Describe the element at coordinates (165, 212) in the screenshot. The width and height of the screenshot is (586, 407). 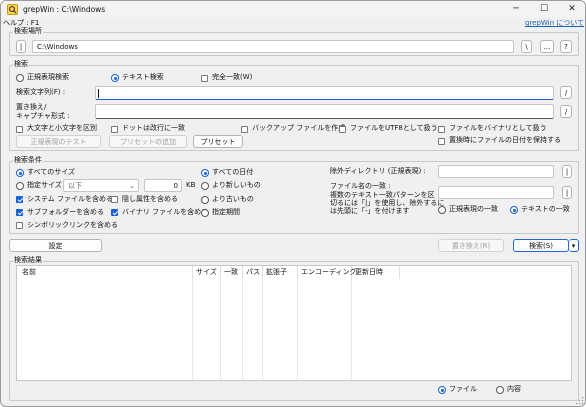
I see `include-binary-label: バイナリ ファイルを含める` at that location.